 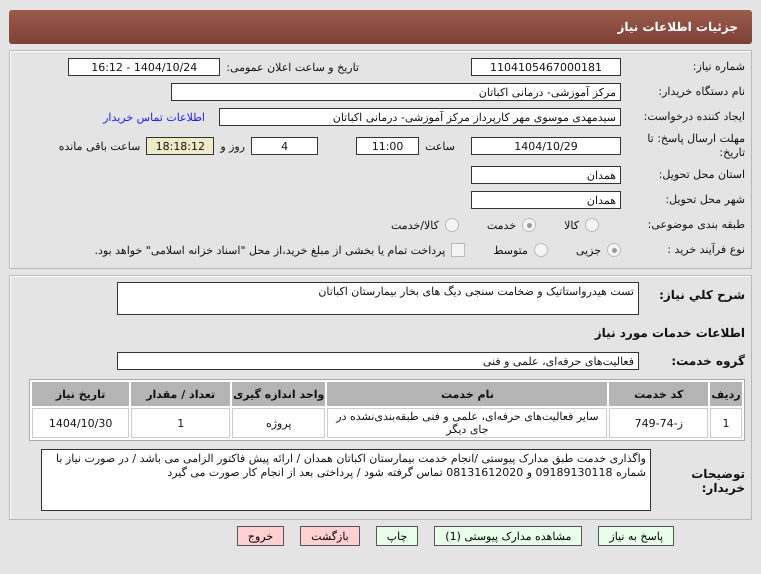 What do you see at coordinates (467, 394) in the screenshot?
I see `column-header: نام خدمت` at bounding box center [467, 394].